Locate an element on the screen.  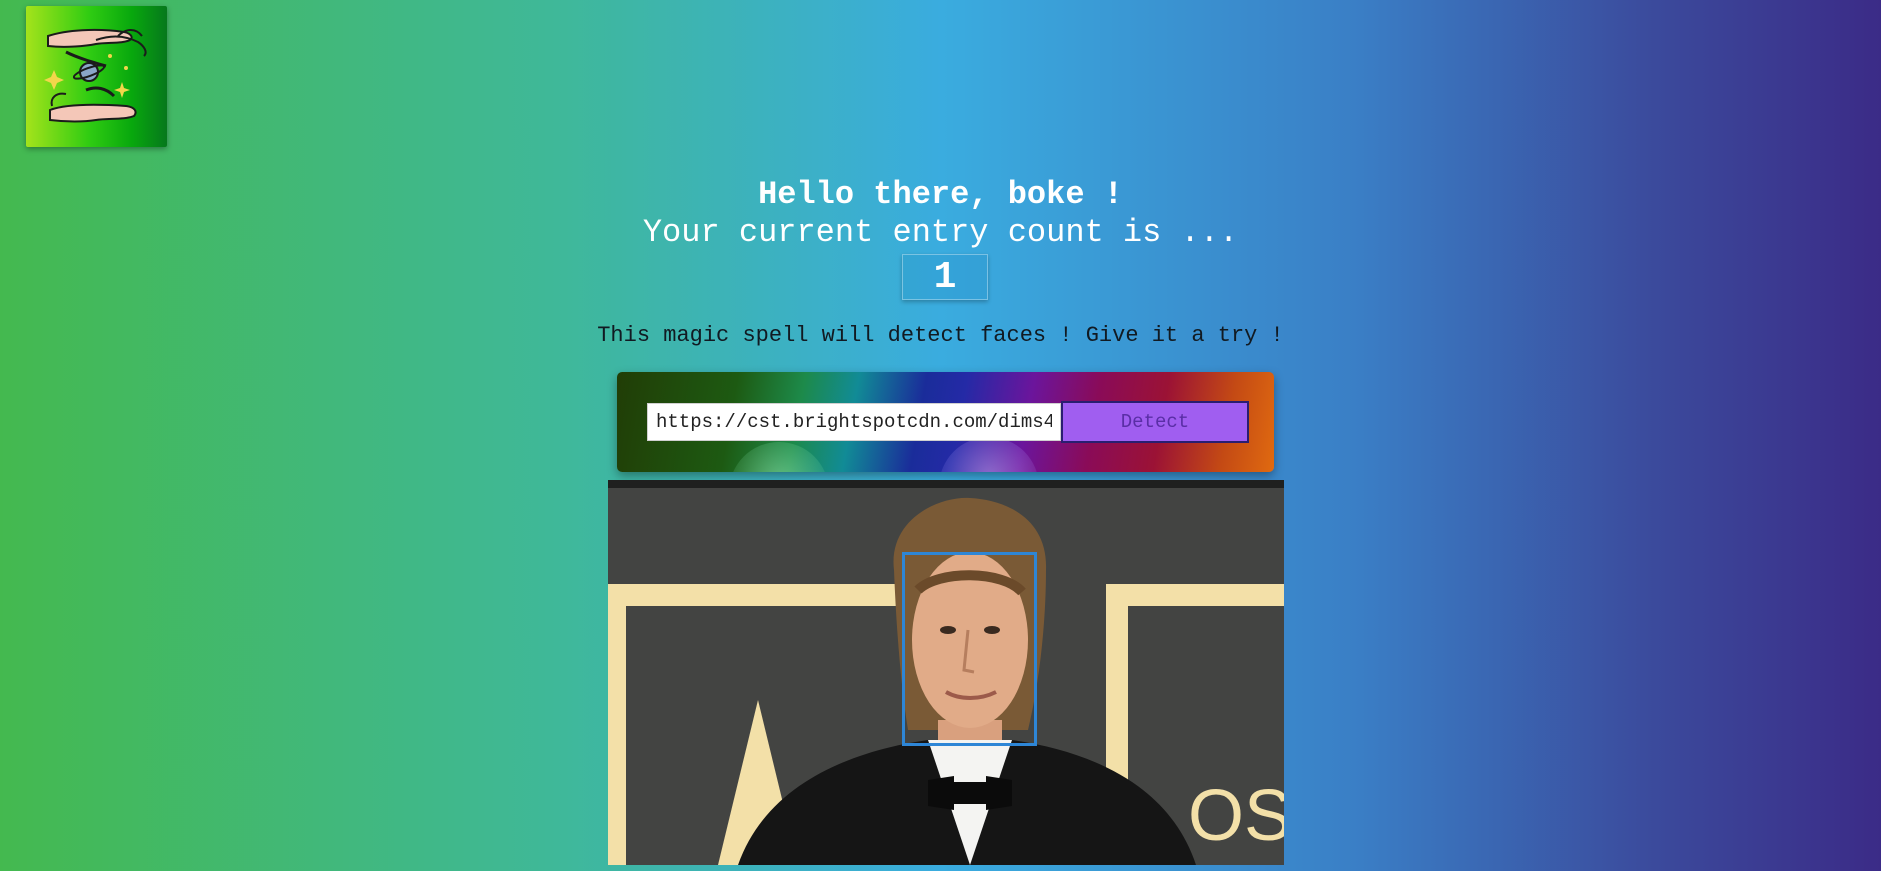
magic-hands-logo-icon is located at coordinates (95, 75).